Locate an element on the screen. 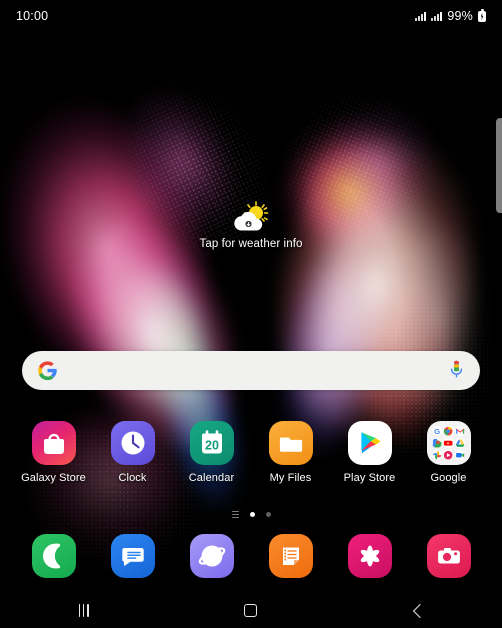 The image size is (502, 628). back-chevron-icon is located at coordinates (419, 610).